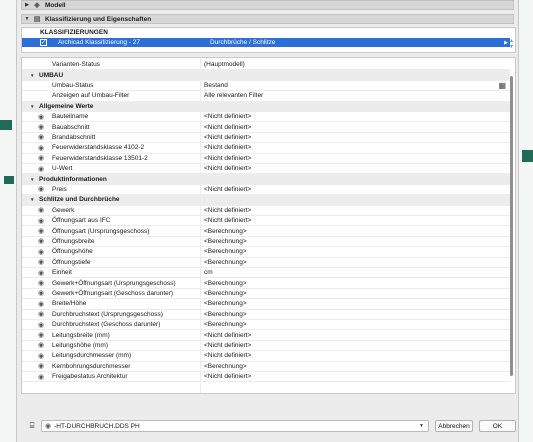  What do you see at coordinates (506, 43) in the screenshot?
I see `chevron-right-icon: ▶` at bounding box center [506, 43].